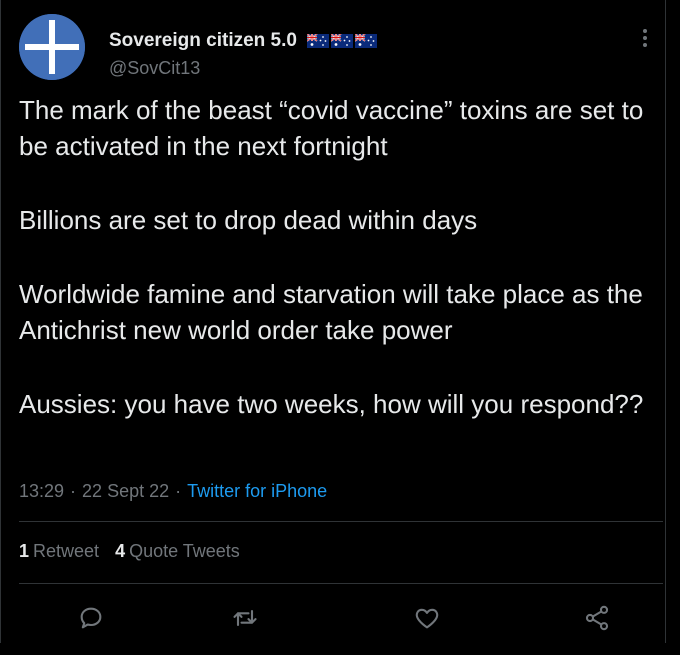  I want to click on tweet-stats: 1 Retweet 4 Quote Tweets, so click(129, 551).